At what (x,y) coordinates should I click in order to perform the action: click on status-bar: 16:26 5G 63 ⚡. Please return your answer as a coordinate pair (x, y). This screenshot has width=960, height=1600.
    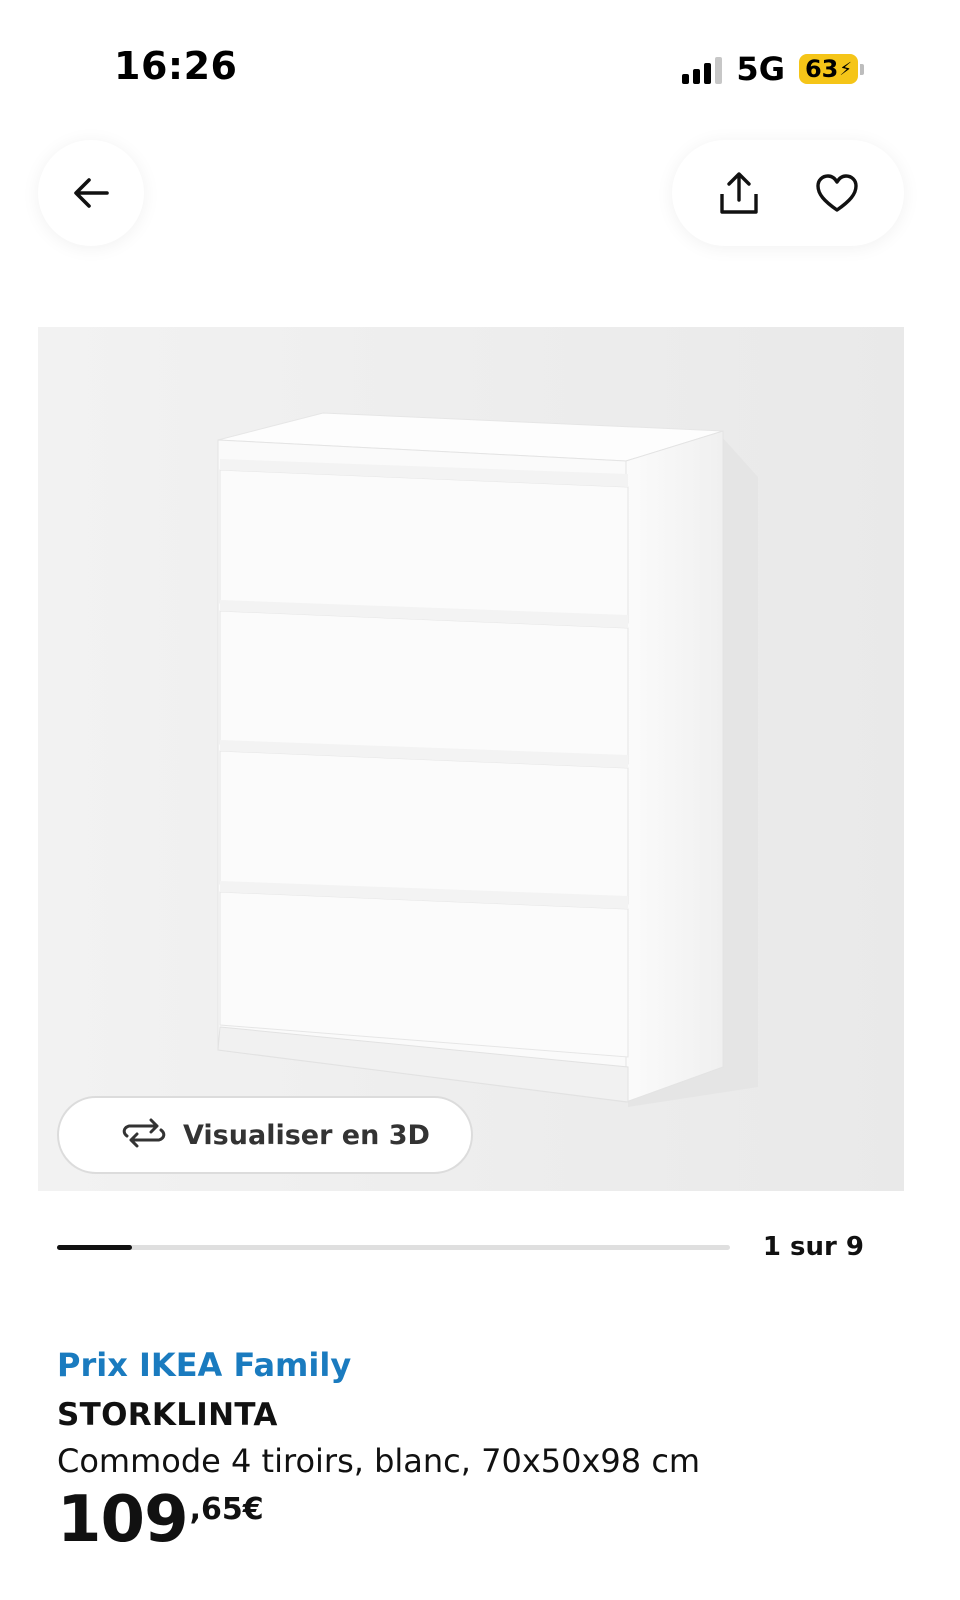
    Looking at the image, I should click on (480, 60).